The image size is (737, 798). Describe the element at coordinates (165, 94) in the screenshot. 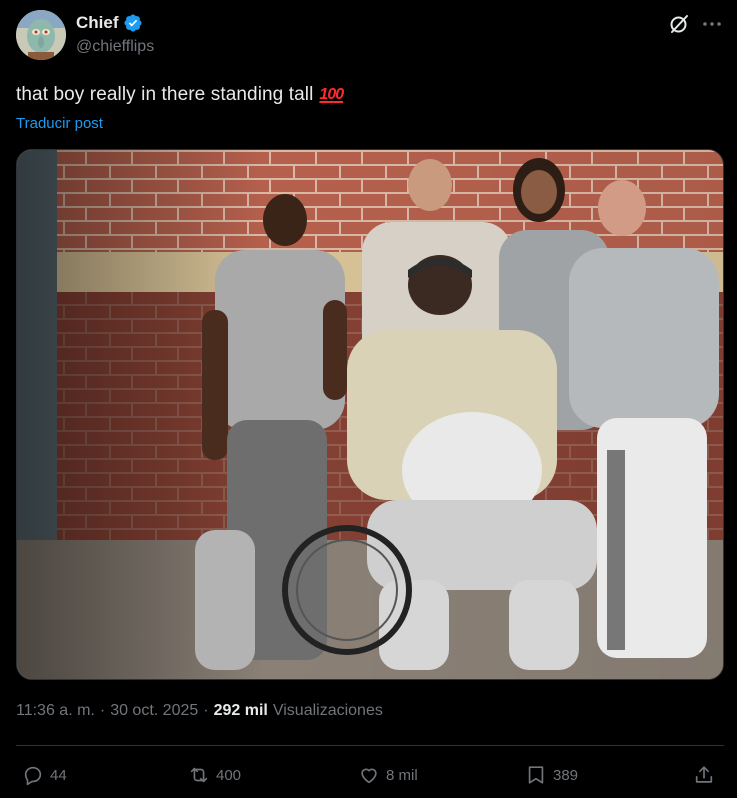

I see `tweet-text-body: that boy really in there standing tall` at that location.